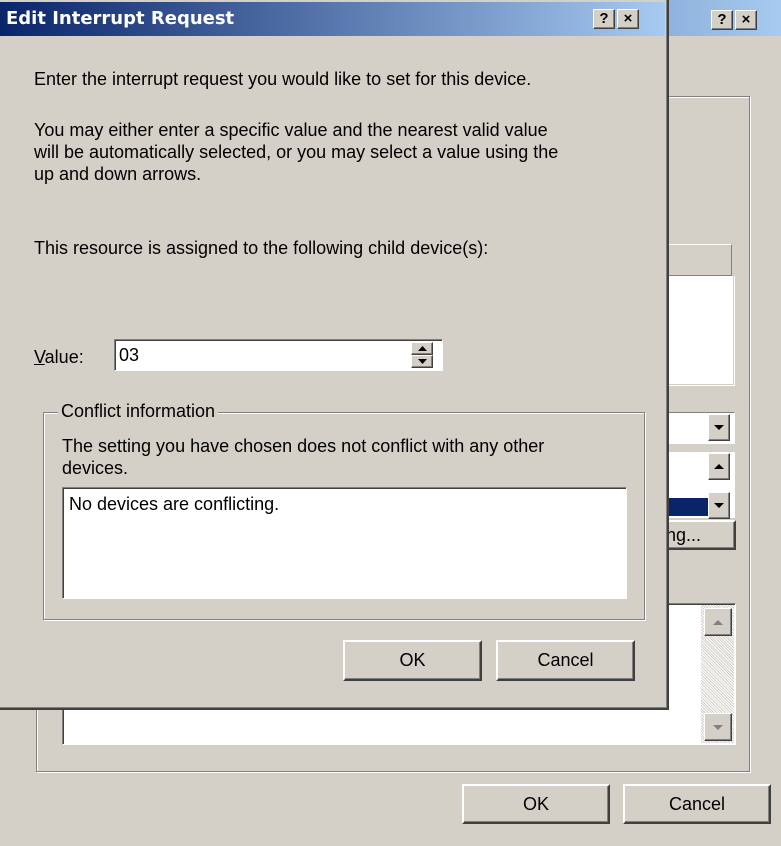  I want to click on resource-list, so click(697, 331).